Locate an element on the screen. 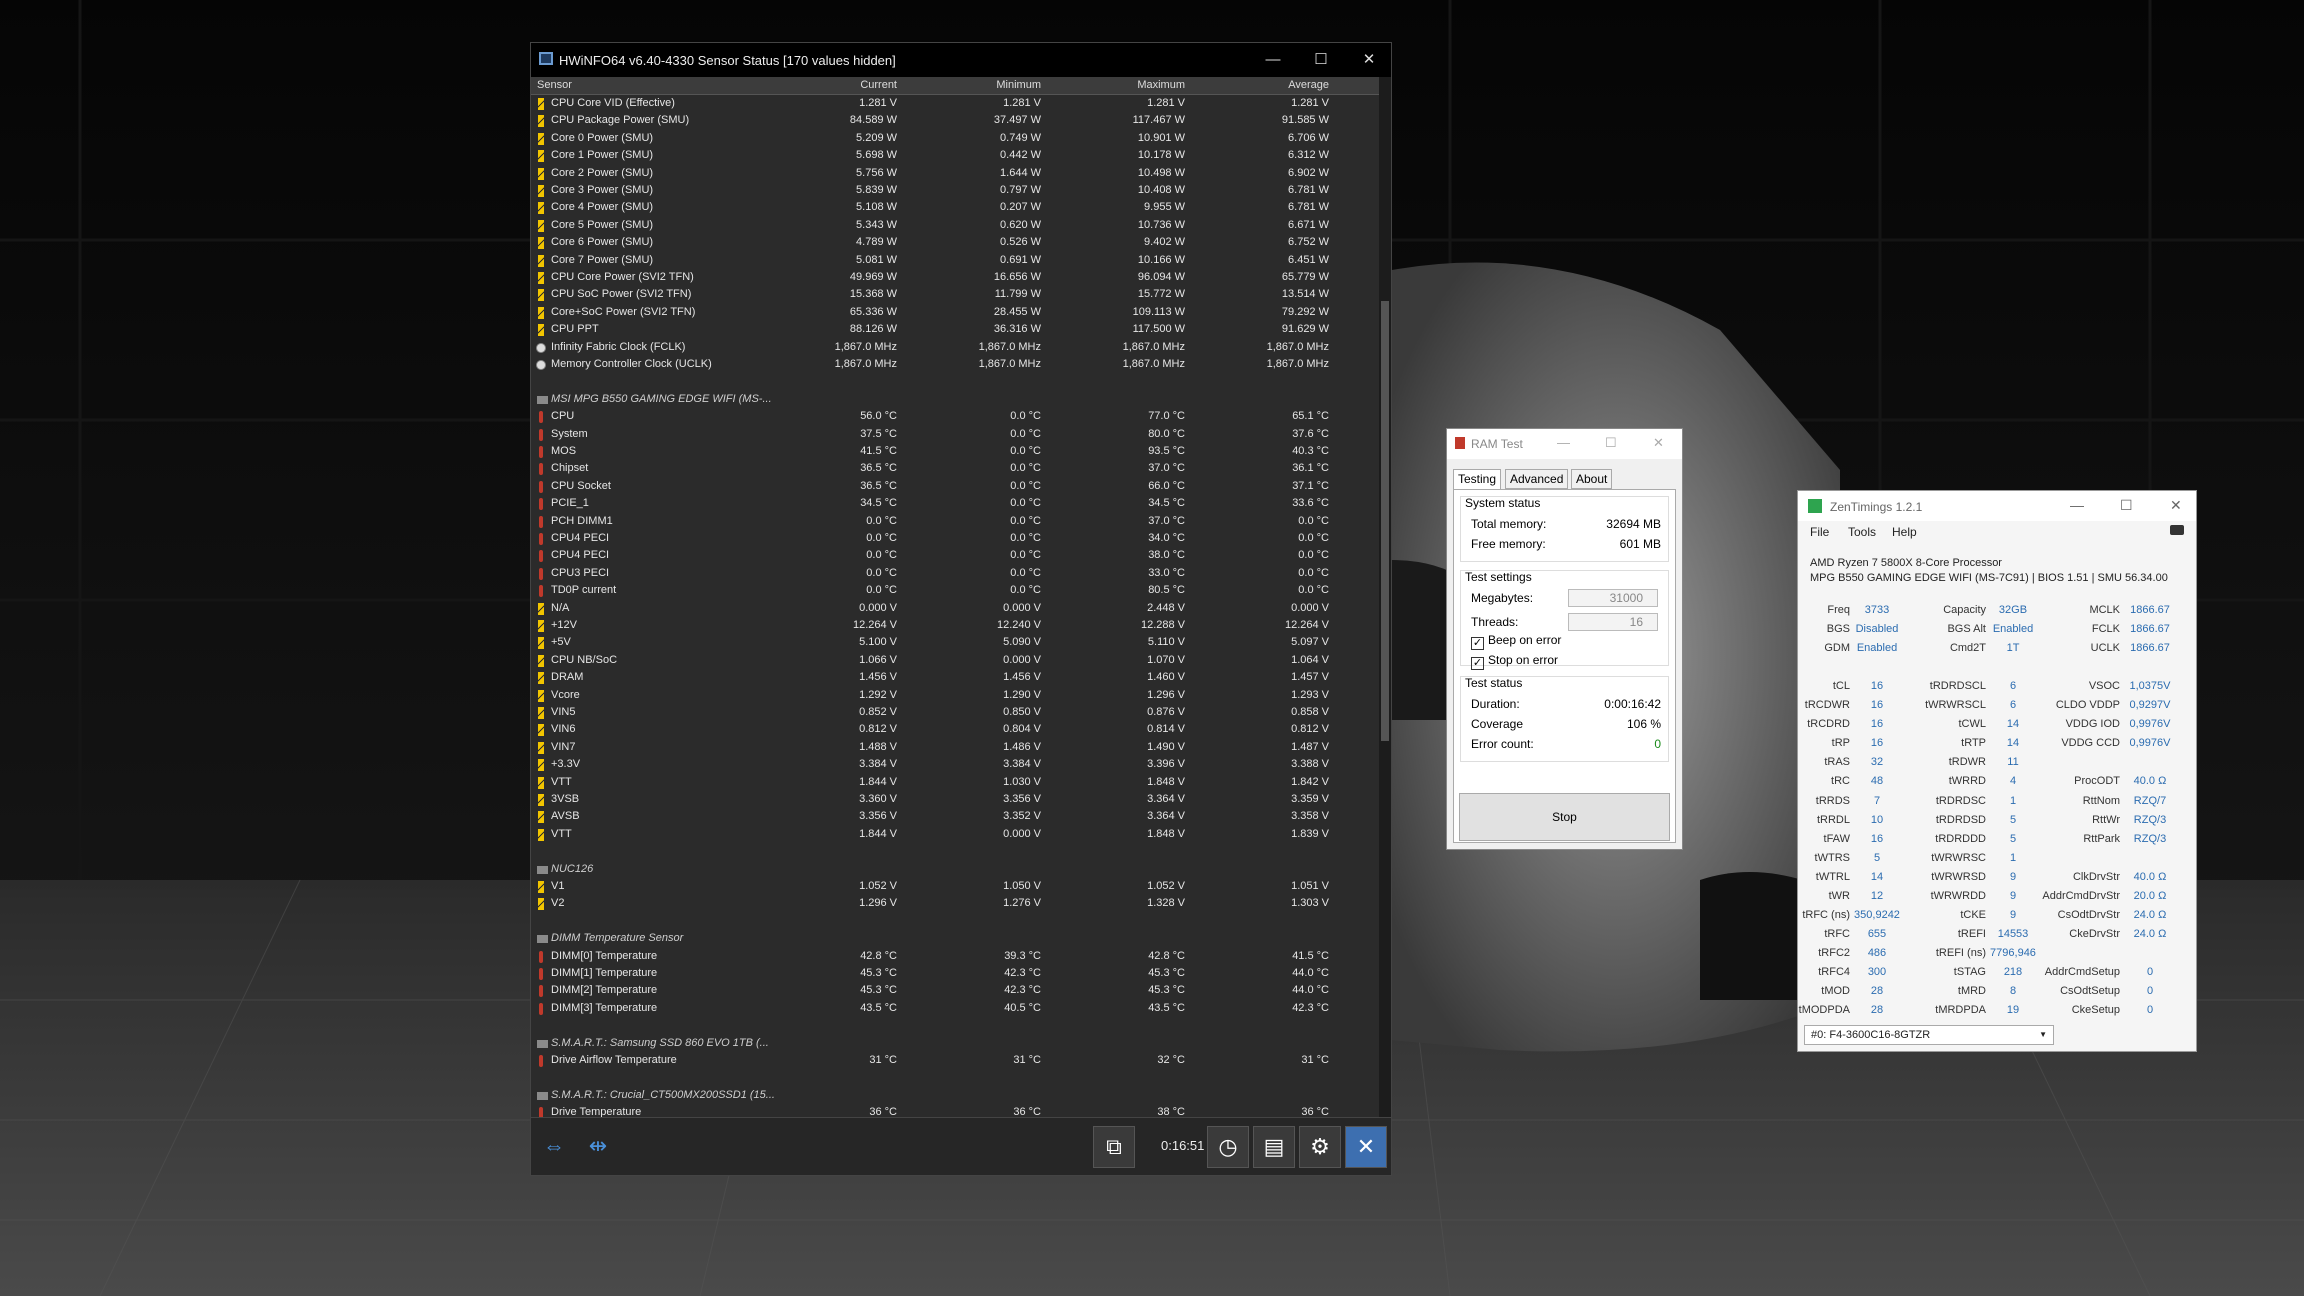 This screenshot has height=1296, width=2304. sensor-row: +12V 12.264 V 12.240 V 12.288 V 12.264 V is located at coordinates (956, 625).